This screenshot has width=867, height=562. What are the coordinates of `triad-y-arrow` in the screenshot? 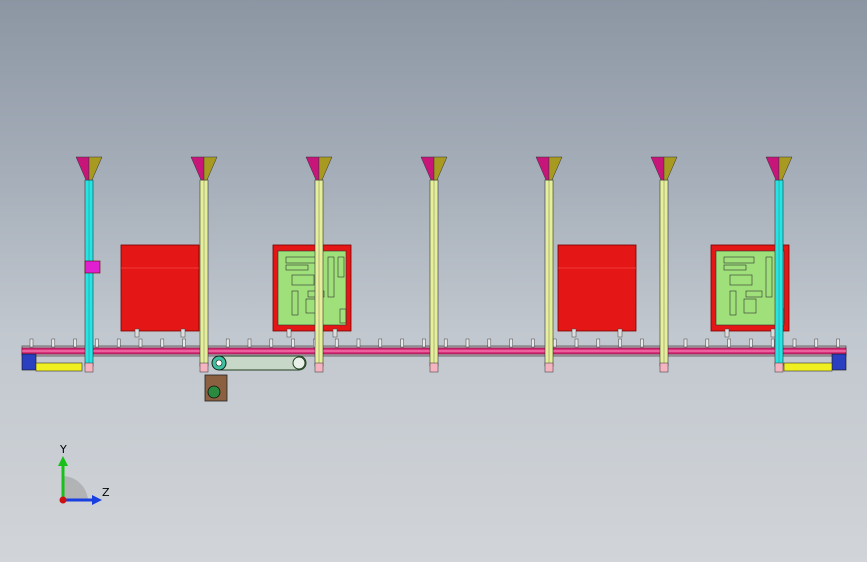 It's located at (63, 461).